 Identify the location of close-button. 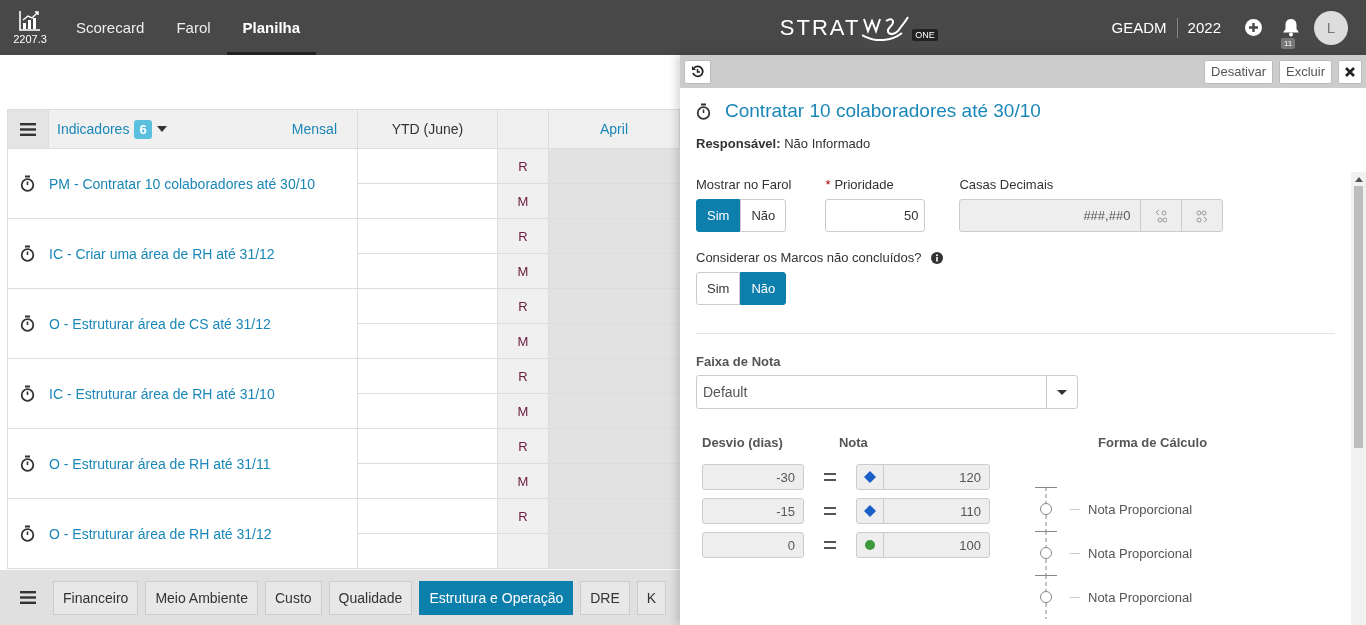
(1350, 71).